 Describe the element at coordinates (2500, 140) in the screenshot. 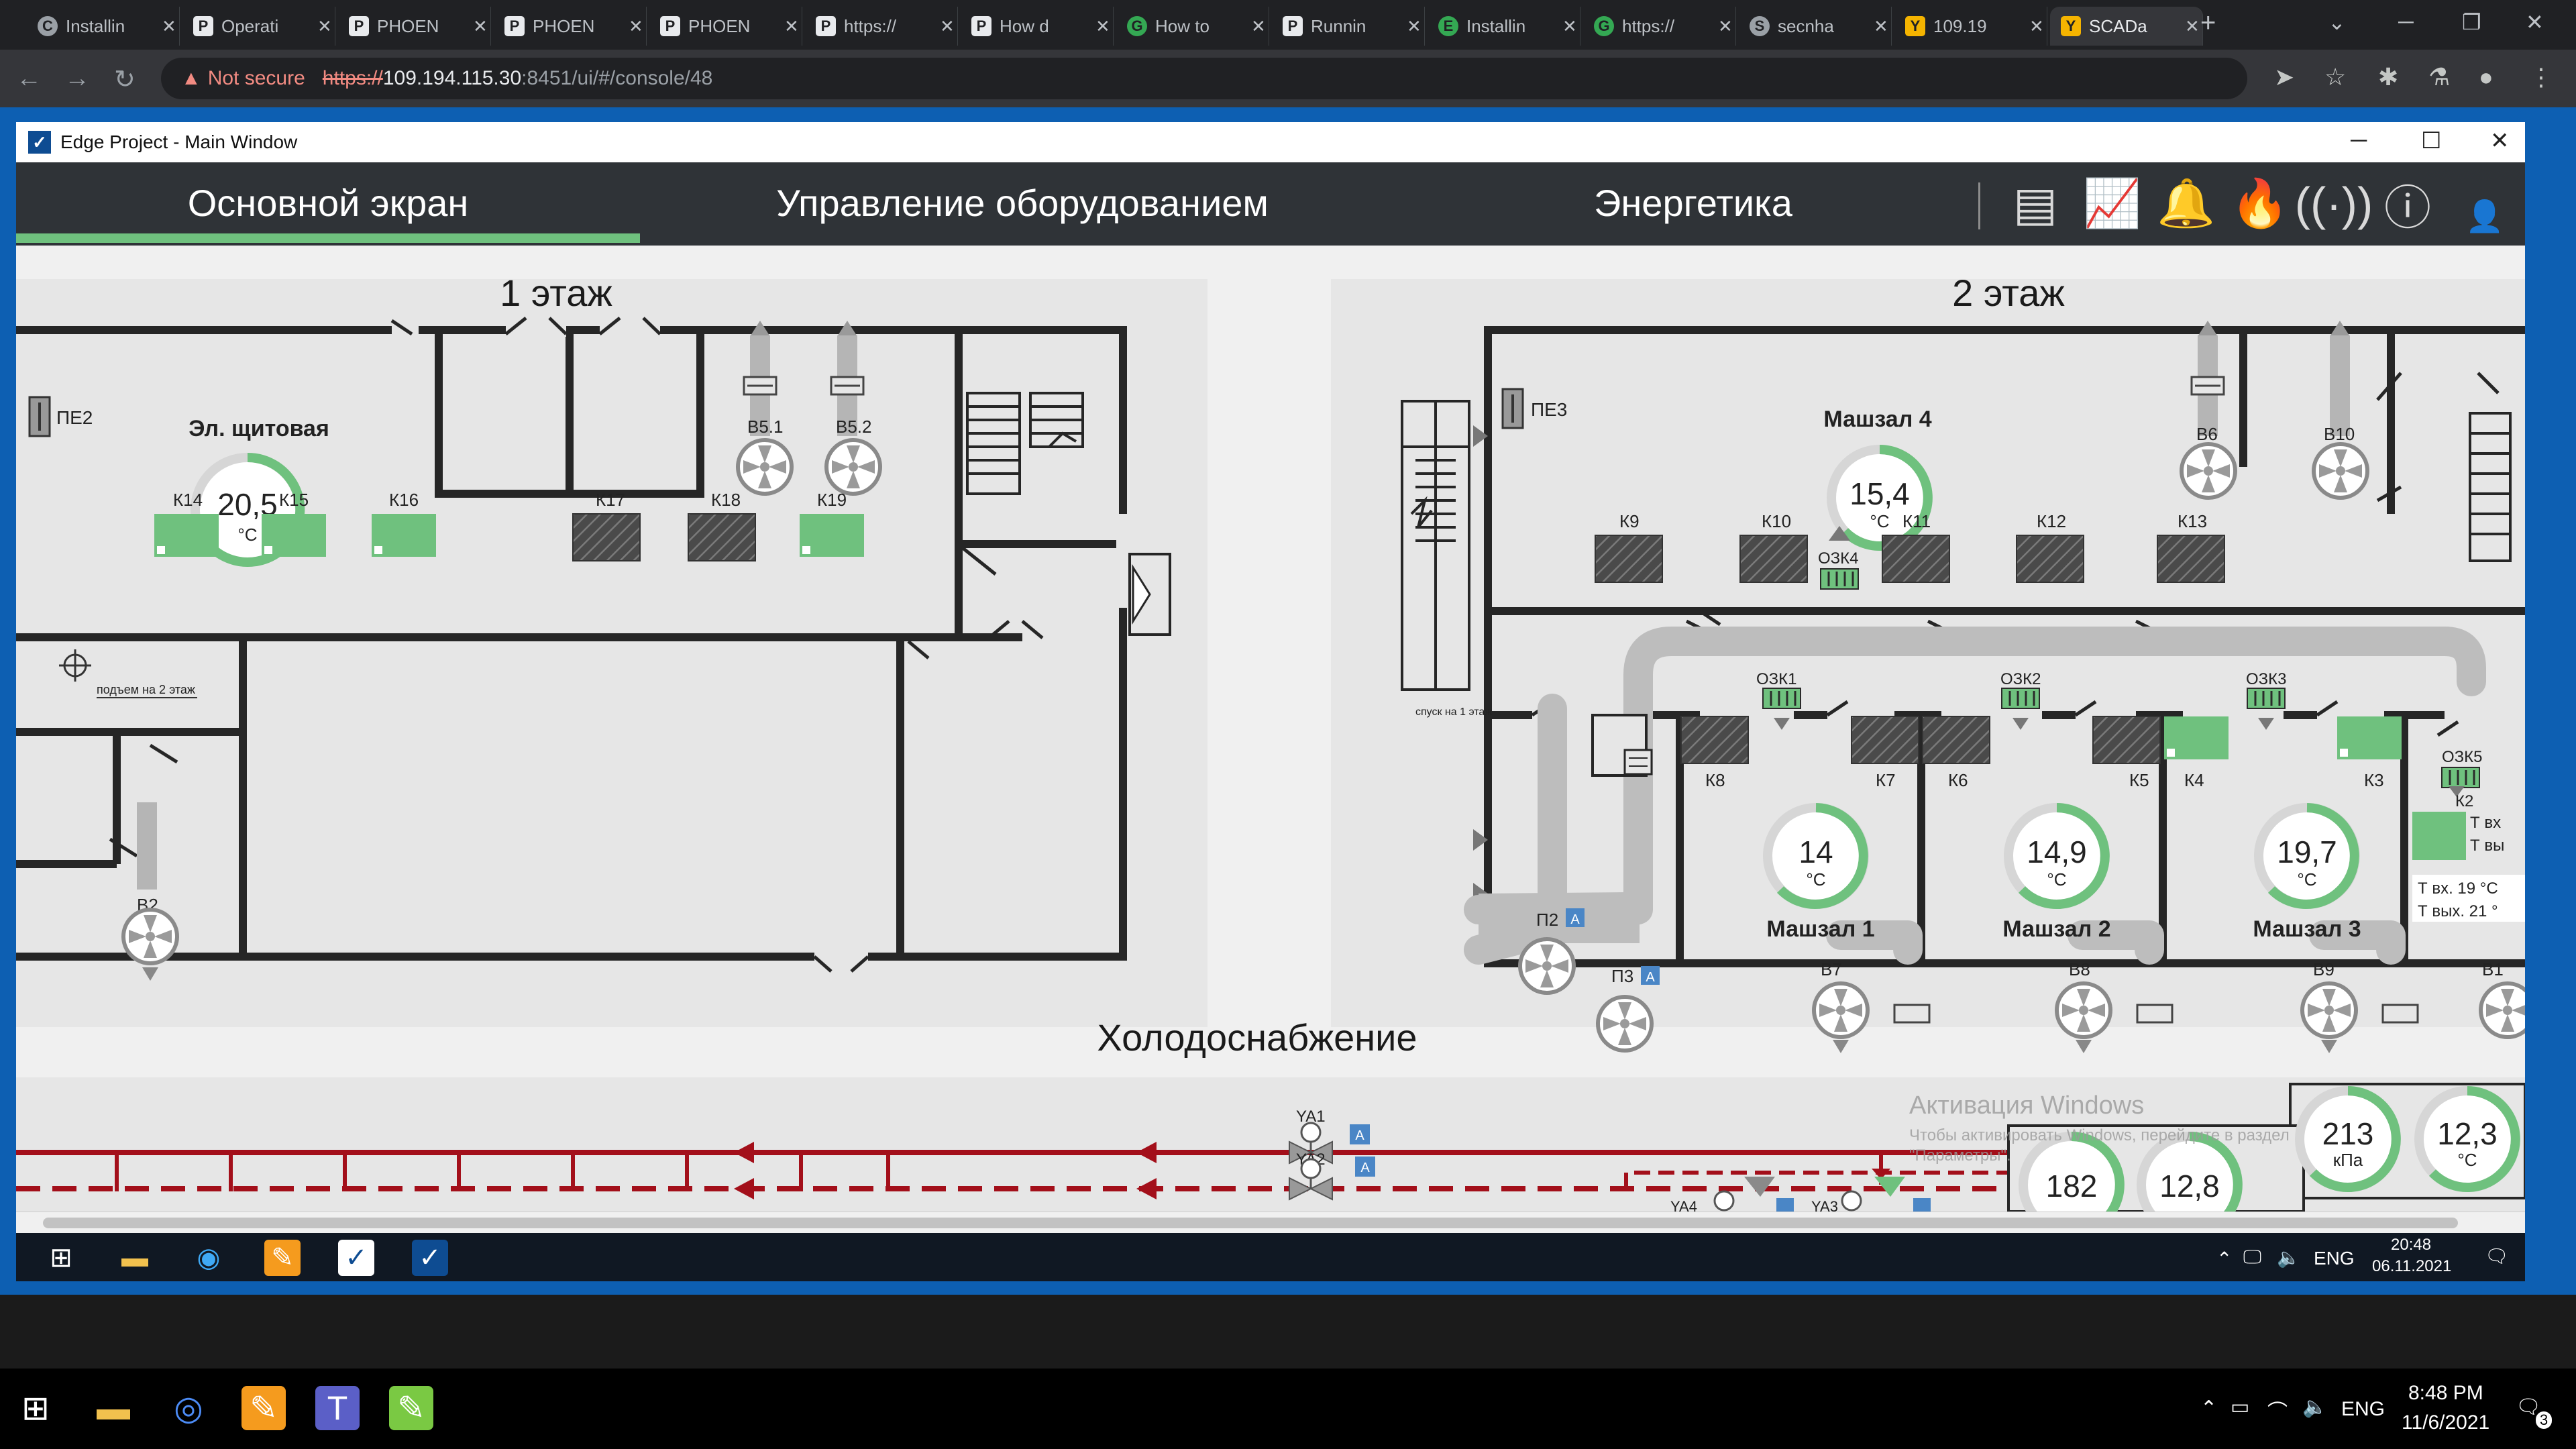

I see `window-close-icon: ✕` at that location.